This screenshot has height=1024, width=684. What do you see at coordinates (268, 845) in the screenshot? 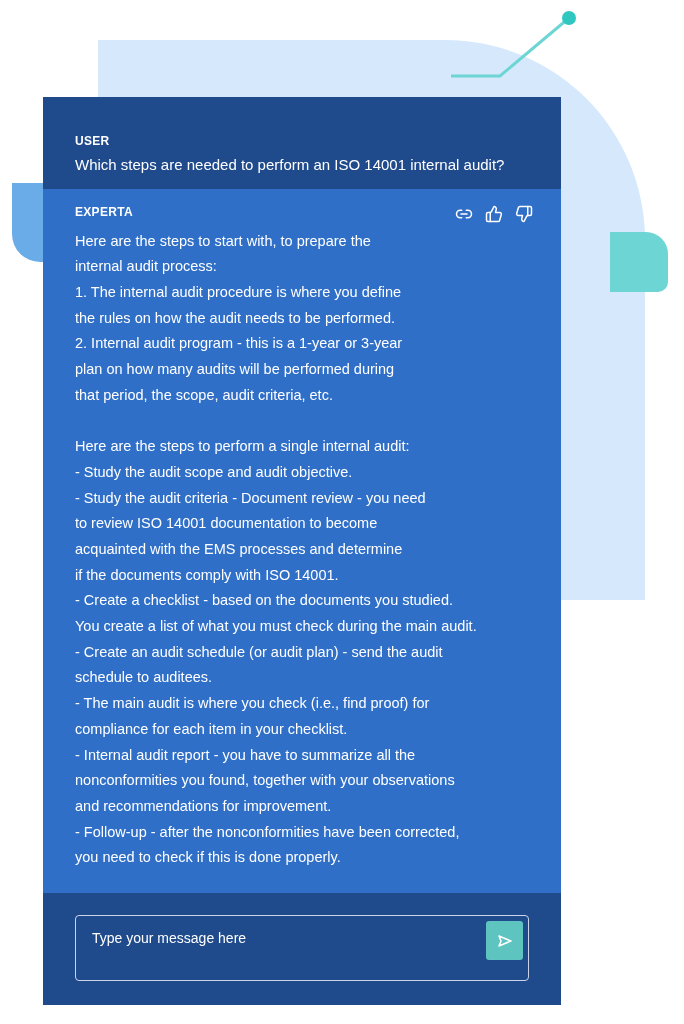
I see `answer-paragraph: - Follow-up - after the nonconformities have been corrected, you need to check if this is done properly.` at bounding box center [268, 845].